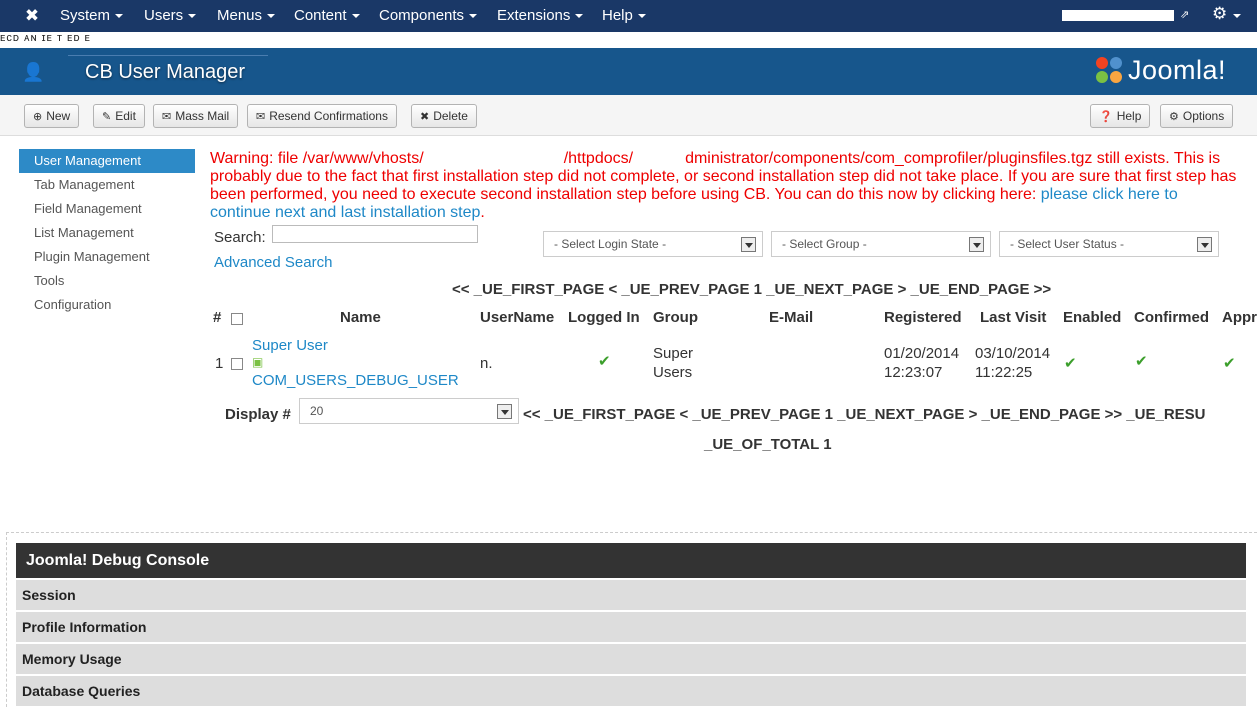  What do you see at coordinates (1067, 244) in the screenshot?
I see `user-status-value: - Select User Status -` at bounding box center [1067, 244].